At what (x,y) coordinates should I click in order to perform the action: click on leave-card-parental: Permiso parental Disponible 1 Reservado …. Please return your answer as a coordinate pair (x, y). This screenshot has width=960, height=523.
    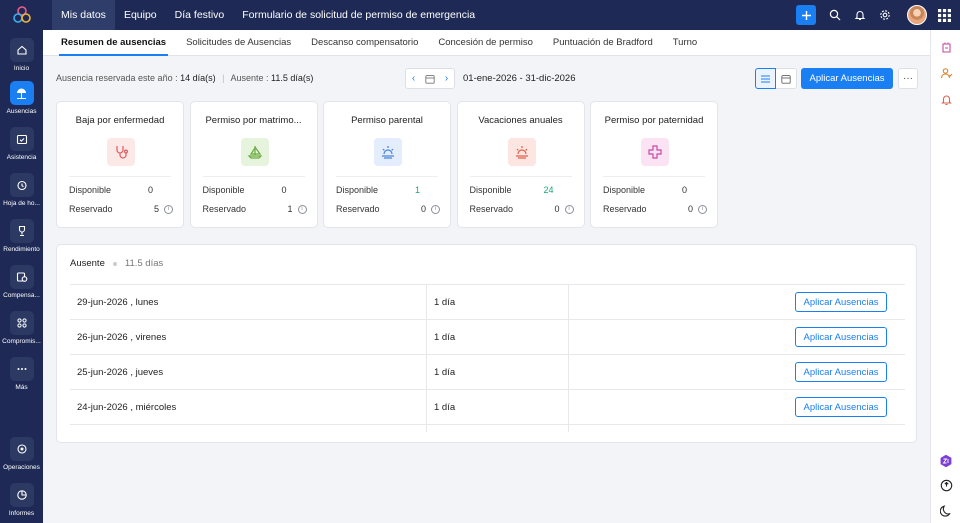
    Looking at the image, I should click on (387, 164).